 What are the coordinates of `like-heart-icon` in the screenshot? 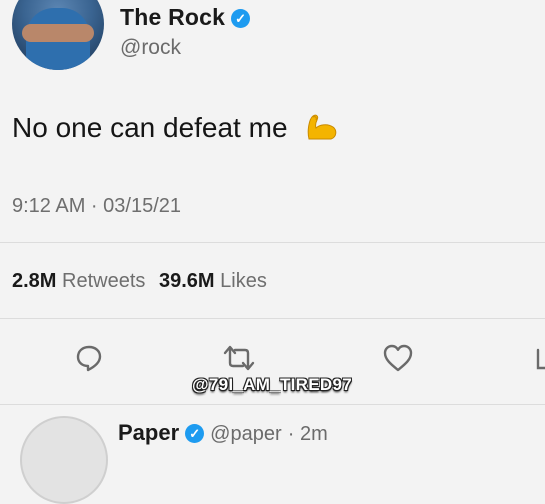 It's located at (398, 358).